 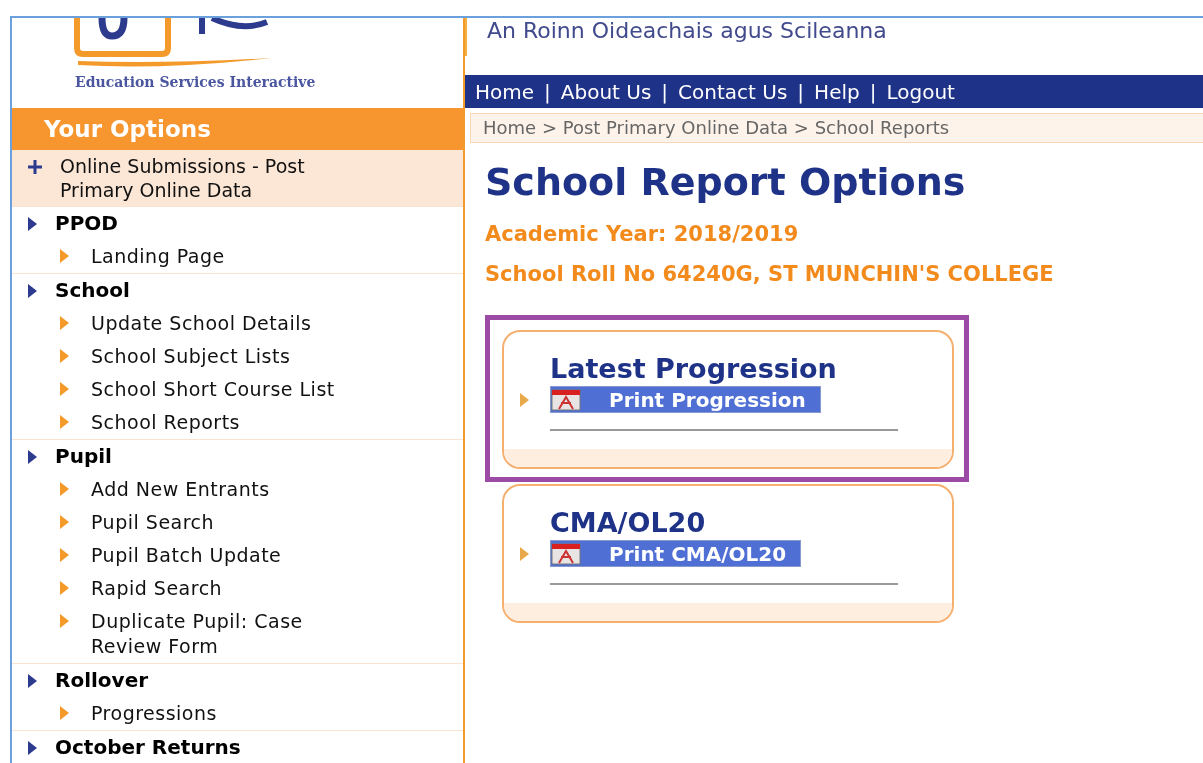 I want to click on logo-tagline: Education Services Interactive, so click(x=195, y=82).